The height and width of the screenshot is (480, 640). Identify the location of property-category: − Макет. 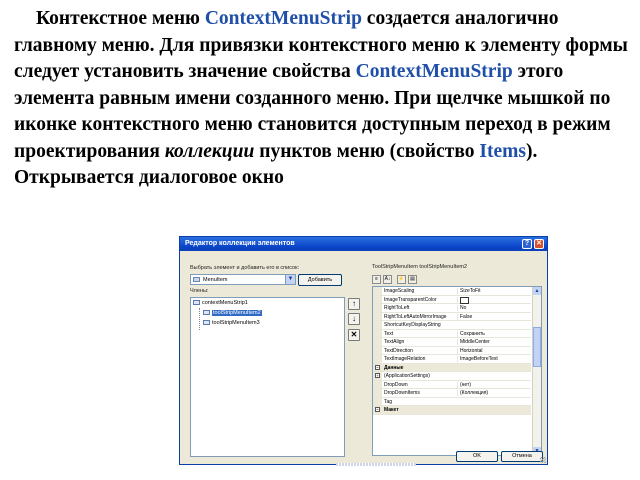
(452, 410).